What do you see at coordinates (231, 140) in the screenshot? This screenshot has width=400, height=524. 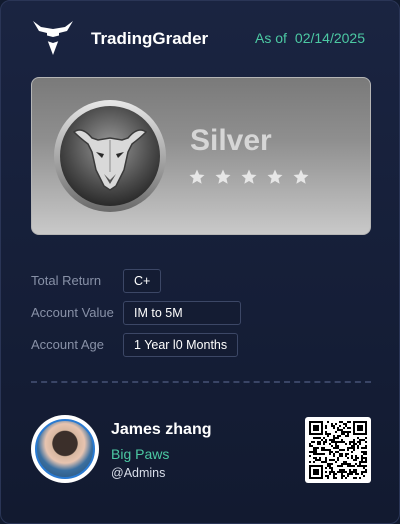 I see `tier-name: Silver` at bounding box center [231, 140].